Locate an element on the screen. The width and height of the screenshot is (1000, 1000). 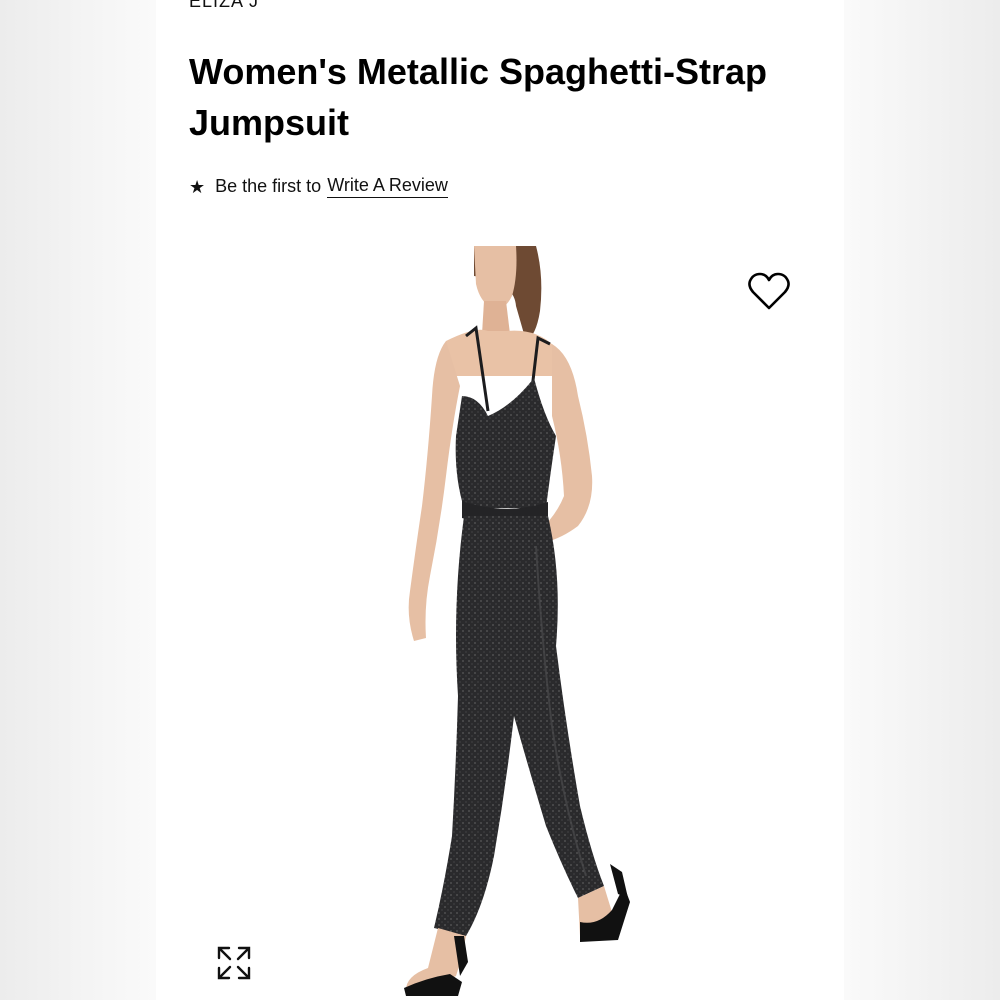
expand-arrows-icon is located at coordinates (234, 963).